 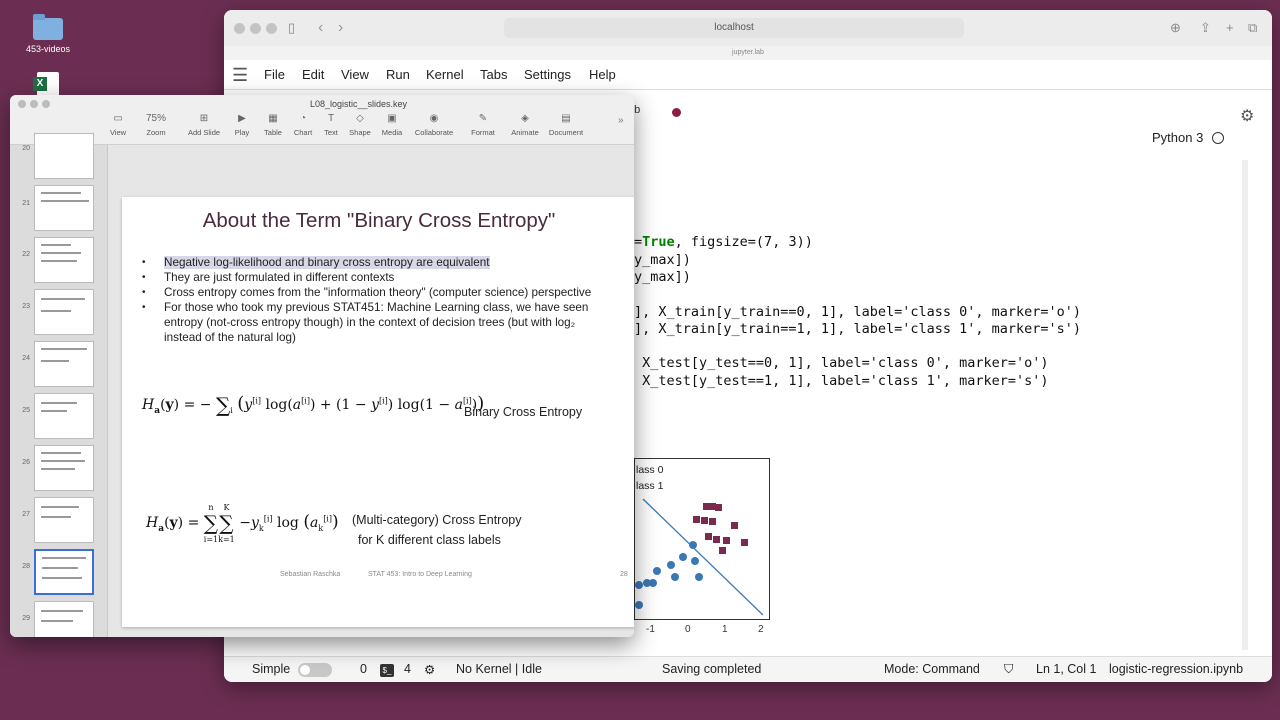 What do you see at coordinates (22, 104) in the screenshot?
I see `keynote-close-button` at bounding box center [22, 104].